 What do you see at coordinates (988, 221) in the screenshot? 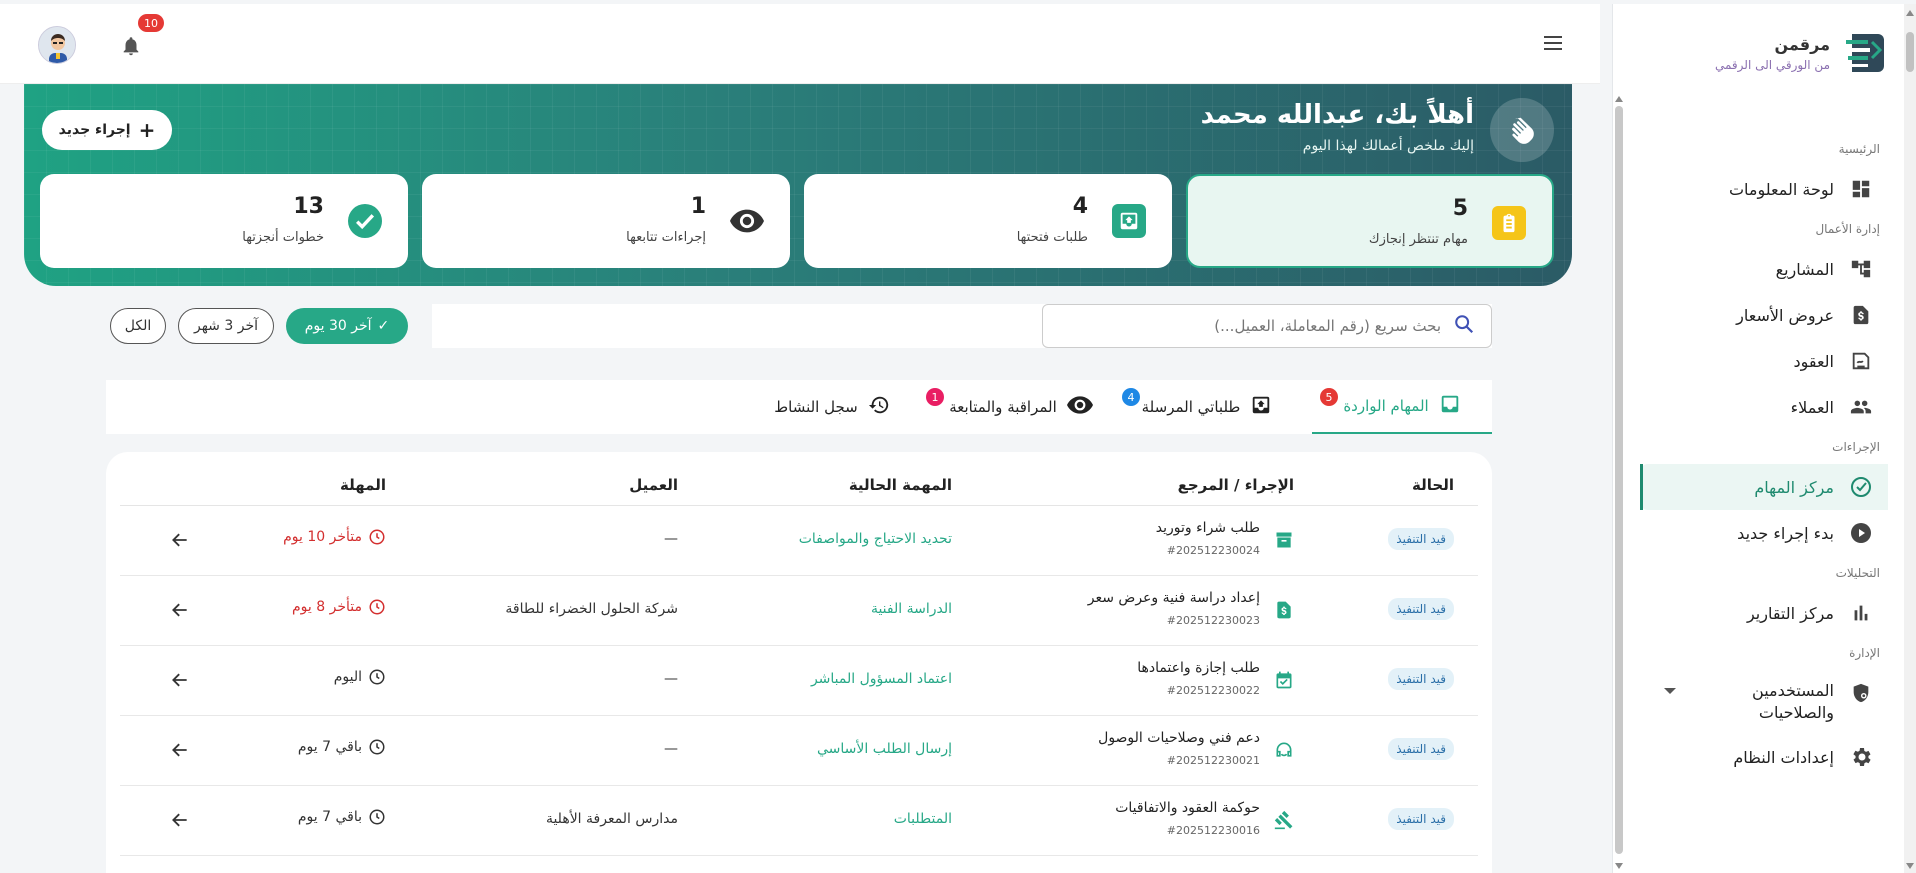
I see `stat-card-opened-requests: 4 طلبات فتحتها` at bounding box center [988, 221].